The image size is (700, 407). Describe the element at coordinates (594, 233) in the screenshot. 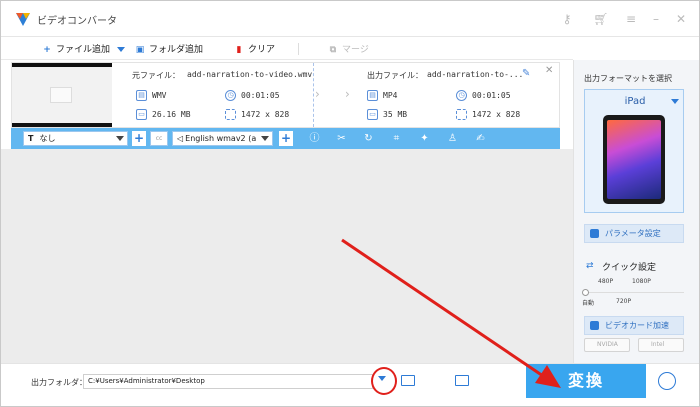

I see `sliders-icon` at that location.